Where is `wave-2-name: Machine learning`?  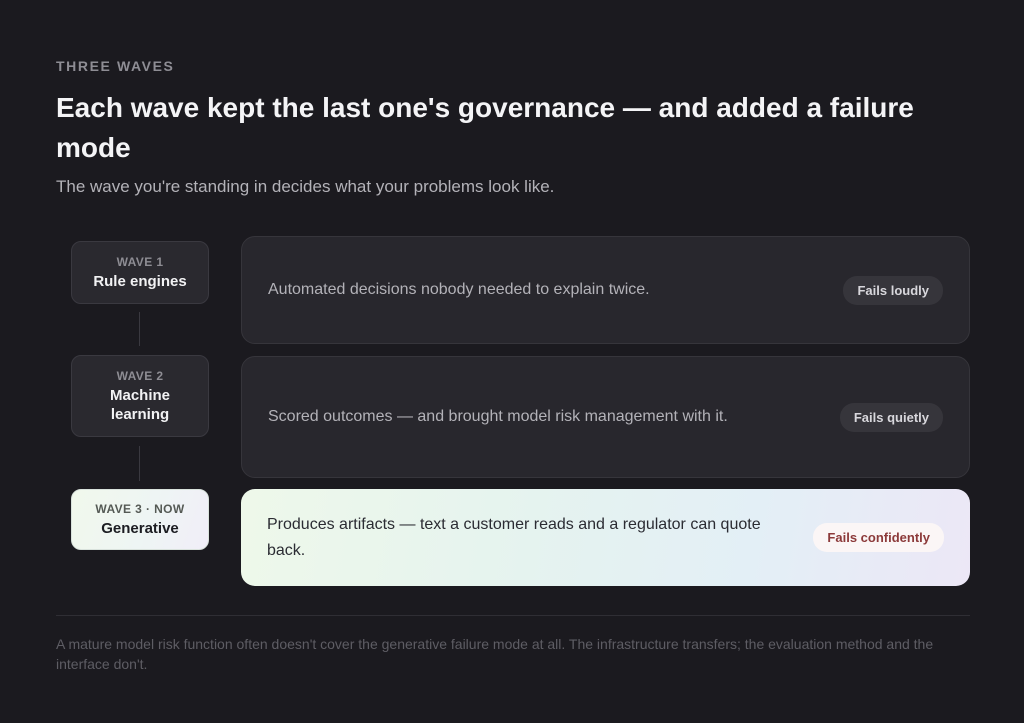
wave-2-name: Machine learning is located at coordinates (139, 404).